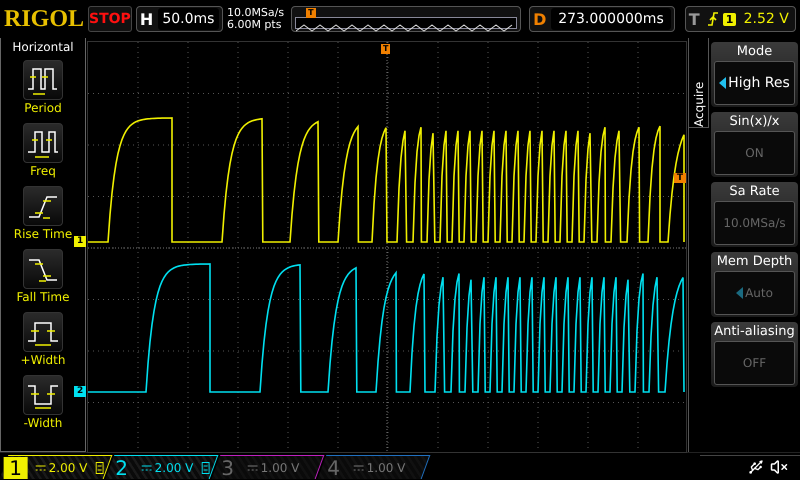  What do you see at coordinates (756, 467) in the screenshot?
I see `usb-icon` at bounding box center [756, 467].